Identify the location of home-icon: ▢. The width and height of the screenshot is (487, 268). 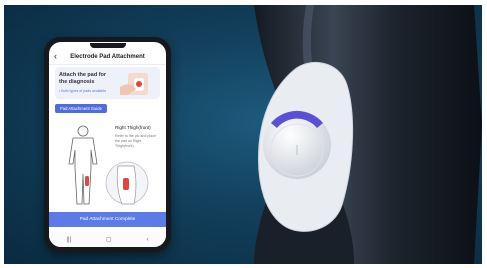
(109, 240).